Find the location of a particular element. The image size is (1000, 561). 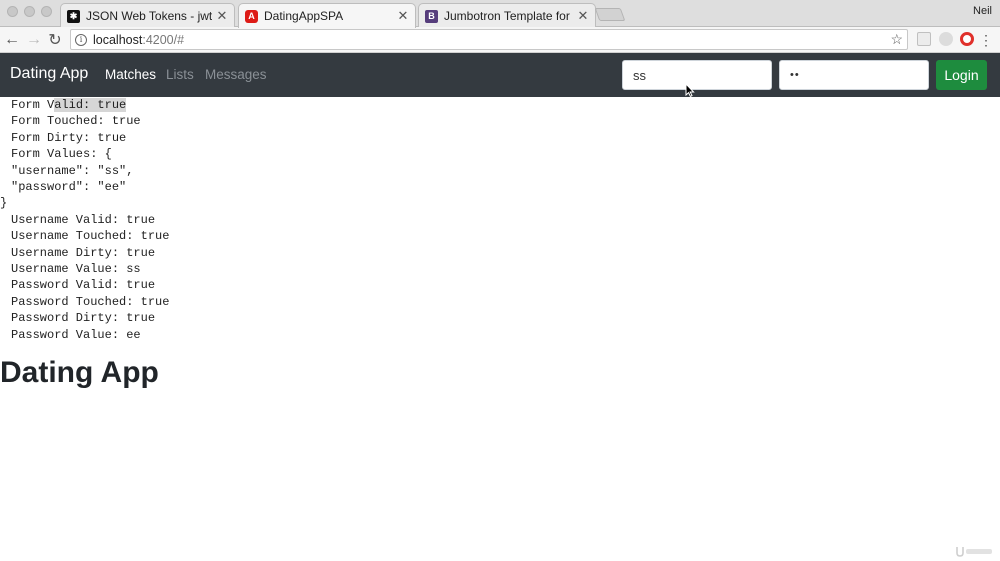

tab-title: Jumbotron Template for Boots is located at coordinates (508, 16).